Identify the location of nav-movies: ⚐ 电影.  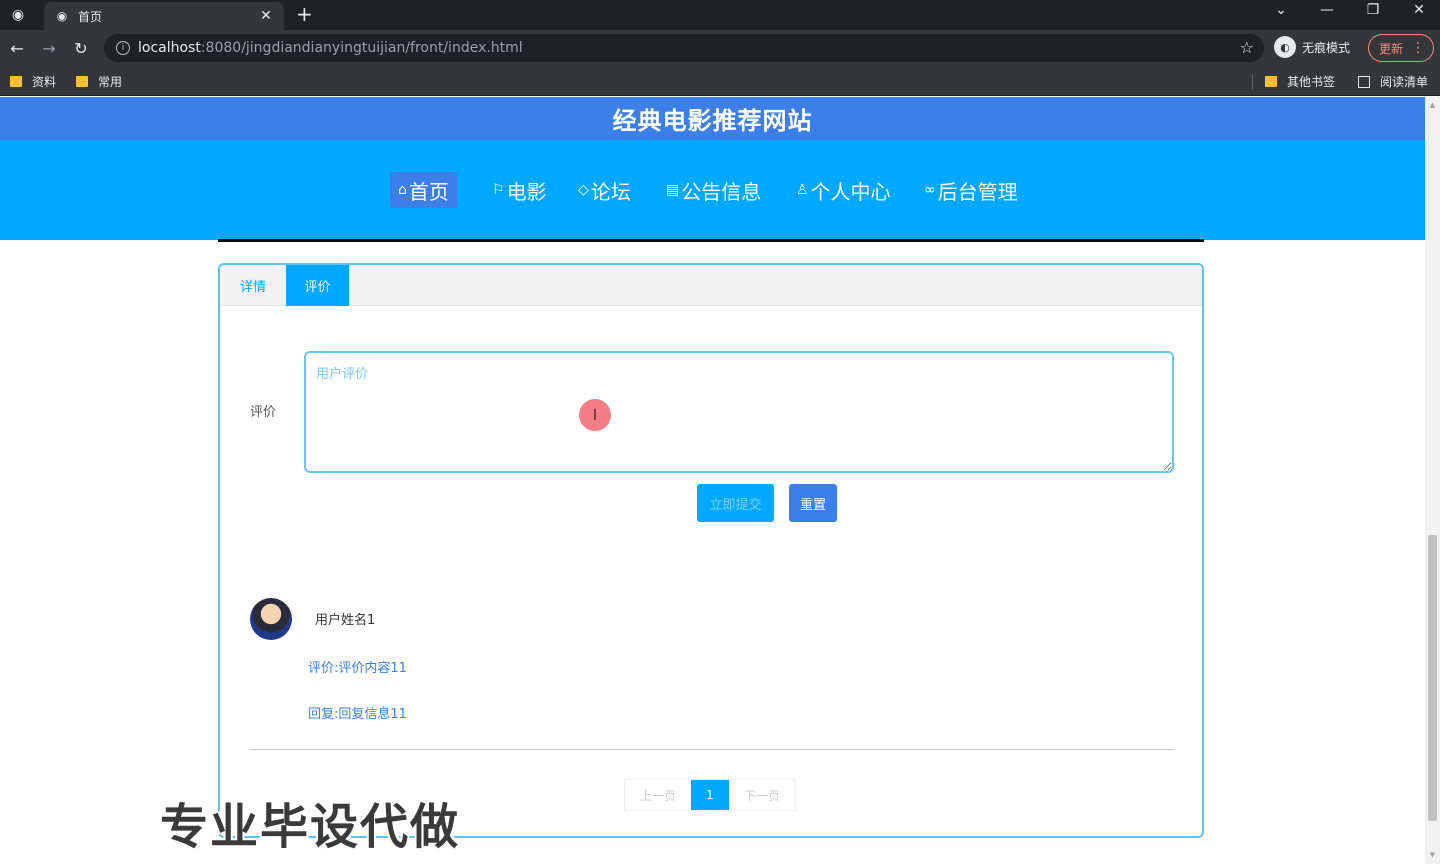
(519, 190).